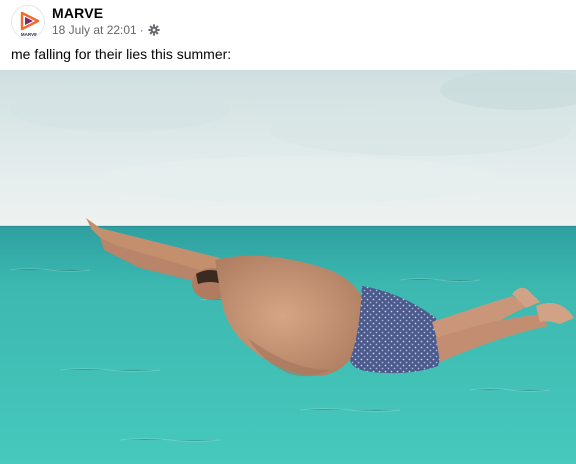 The height and width of the screenshot is (464, 576). Describe the element at coordinates (121, 54) in the screenshot. I see `post-caption: me falling for their lies this summer:` at that location.